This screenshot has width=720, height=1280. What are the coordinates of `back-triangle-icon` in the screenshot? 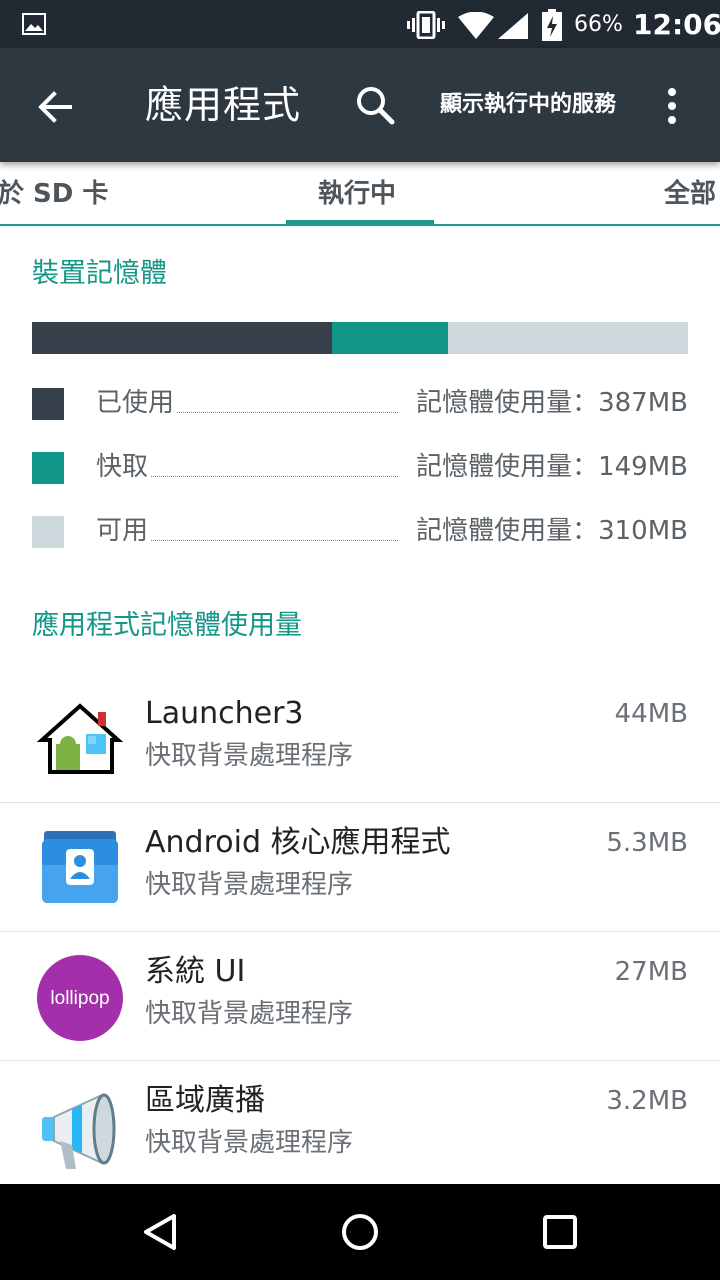 It's located at (160, 1232).